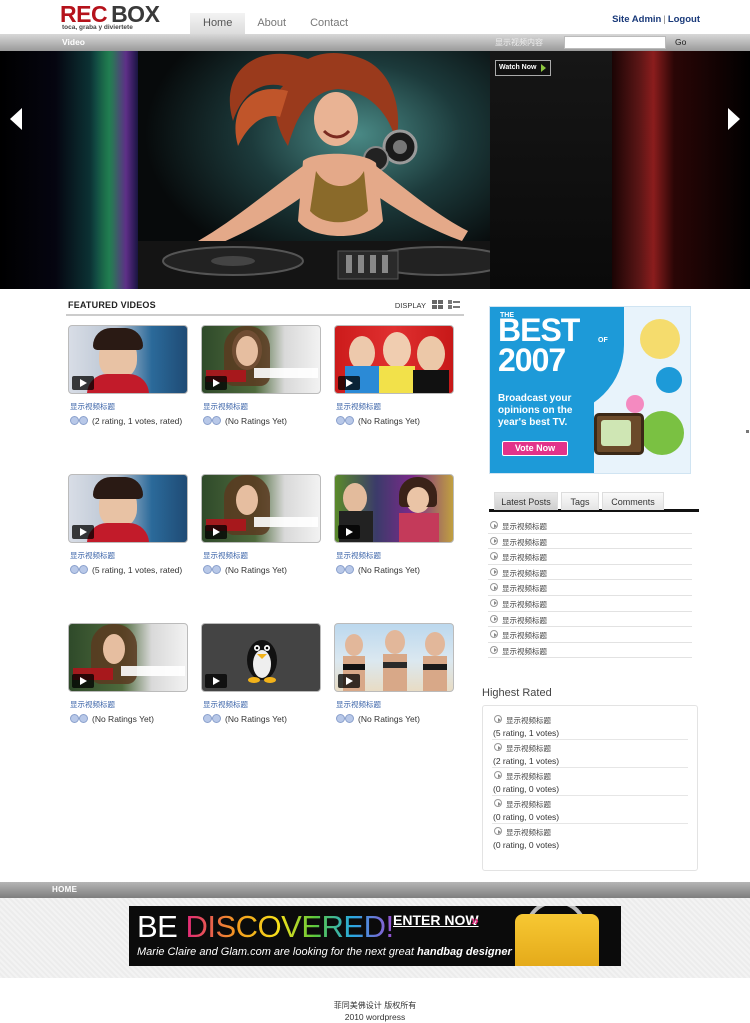  Describe the element at coordinates (590, 754) in the screenshot. I see `list-item: 显示视频标题 (2 rating, 1 votes)` at that location.